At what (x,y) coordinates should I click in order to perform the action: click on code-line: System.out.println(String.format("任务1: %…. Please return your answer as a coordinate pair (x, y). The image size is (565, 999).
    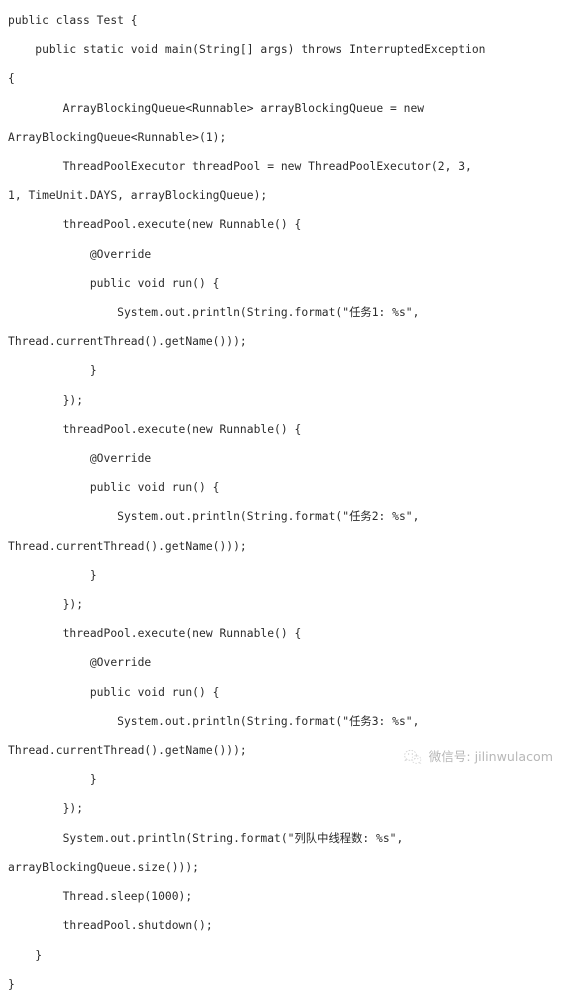
    Looking at the image, I should click on (214, 313).